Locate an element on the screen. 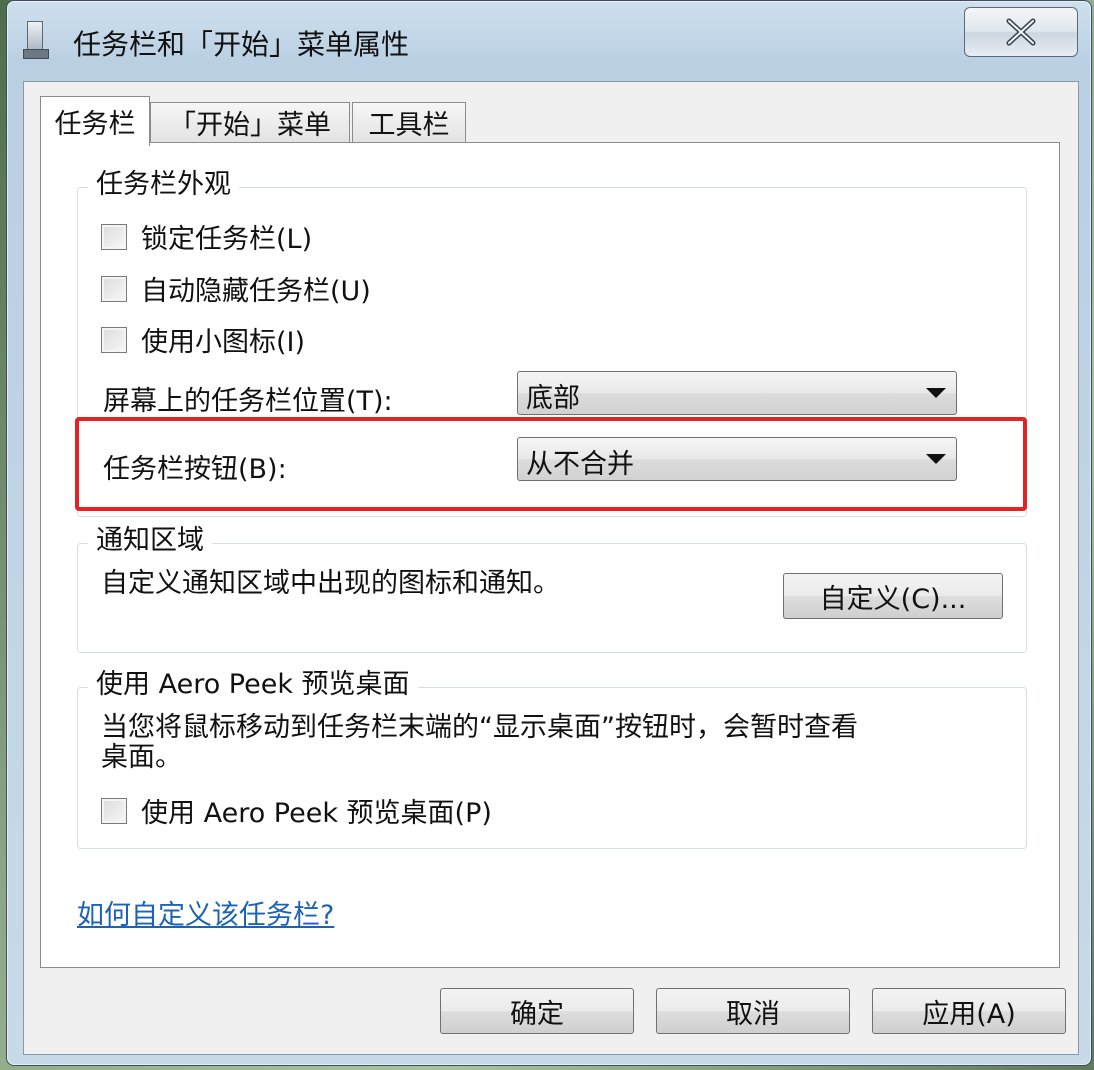  tab-start-menu: 「开始」菜单 is located at coordinates (250, 122).